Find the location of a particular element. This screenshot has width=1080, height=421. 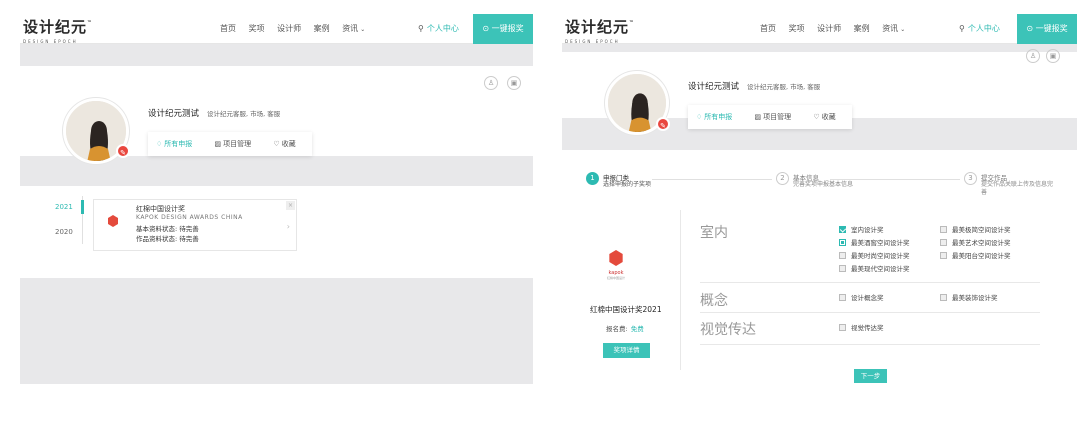

option-visual-communication: 视觉传达奖 is located at coordinates (861, 327).